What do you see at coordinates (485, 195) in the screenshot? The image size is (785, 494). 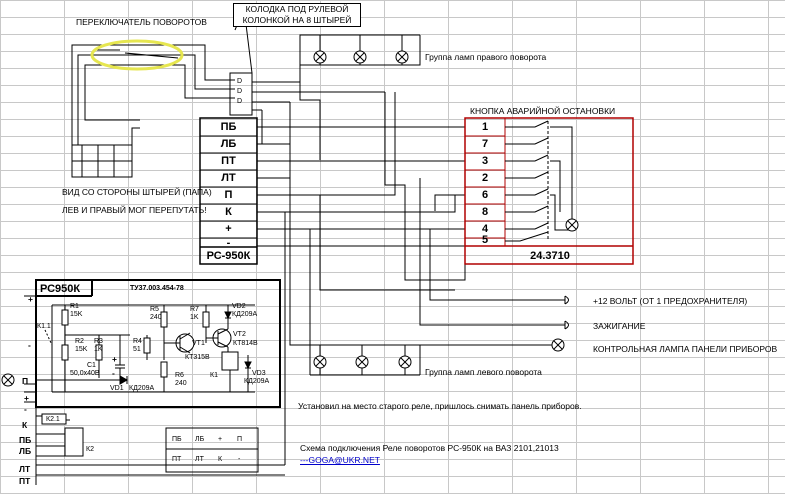 I see `hazard-pin-6: 6` at bounding box center [485, 195].